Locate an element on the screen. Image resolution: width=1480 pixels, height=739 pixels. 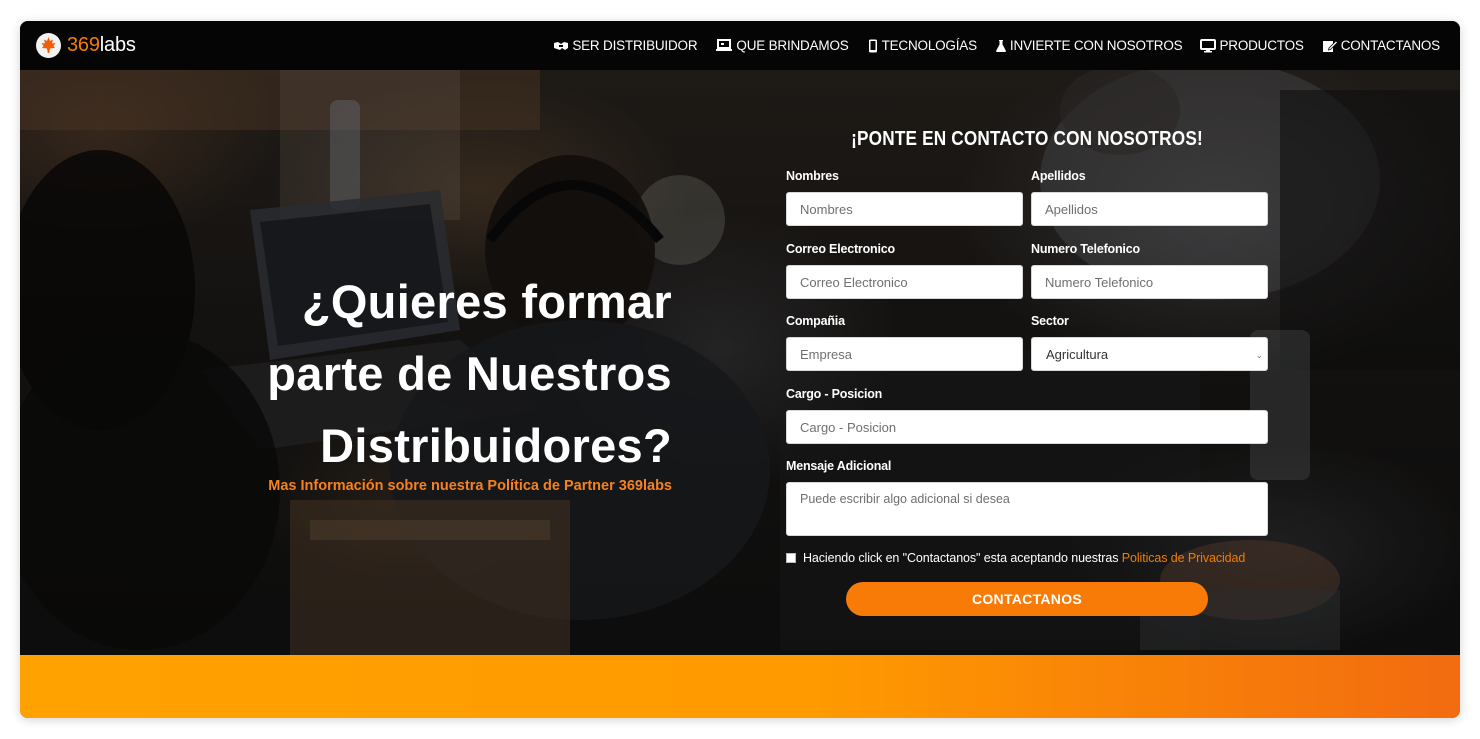
nombres-input is located at coordinates (904, 209).